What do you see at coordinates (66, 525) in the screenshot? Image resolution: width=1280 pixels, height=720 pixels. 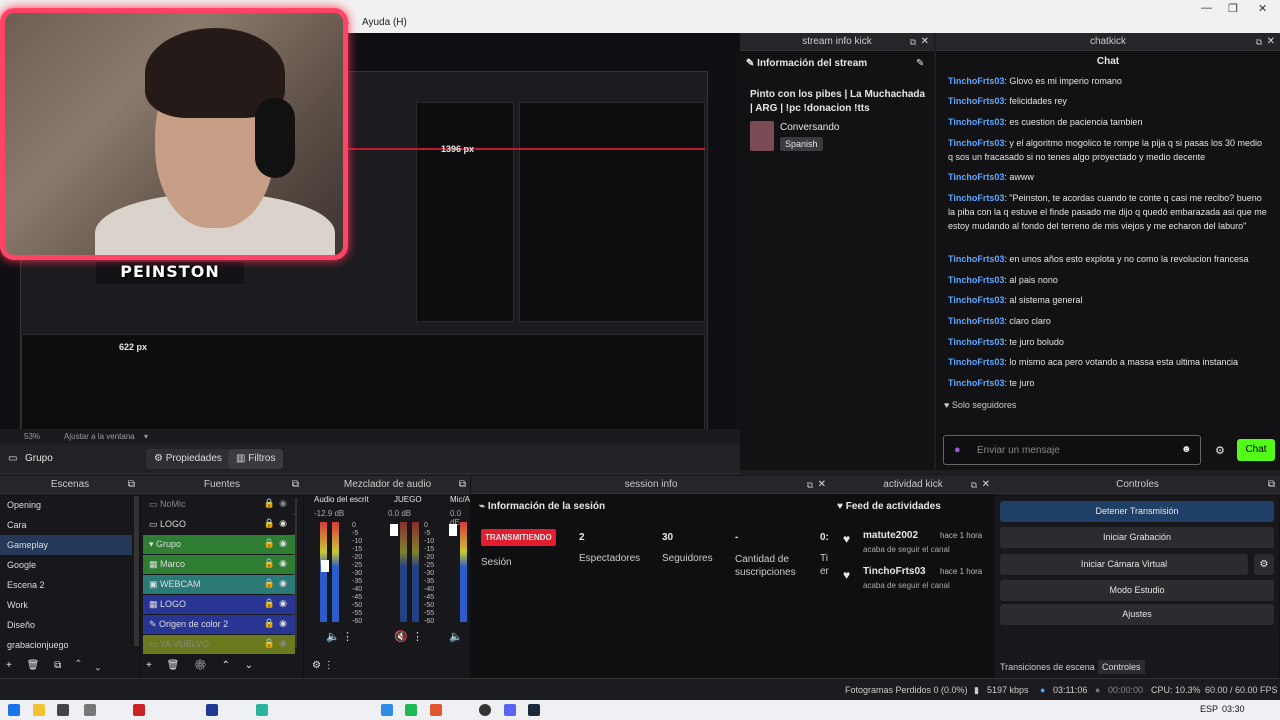 I see `scene-item: Cara` at bounding box center [66, 525].